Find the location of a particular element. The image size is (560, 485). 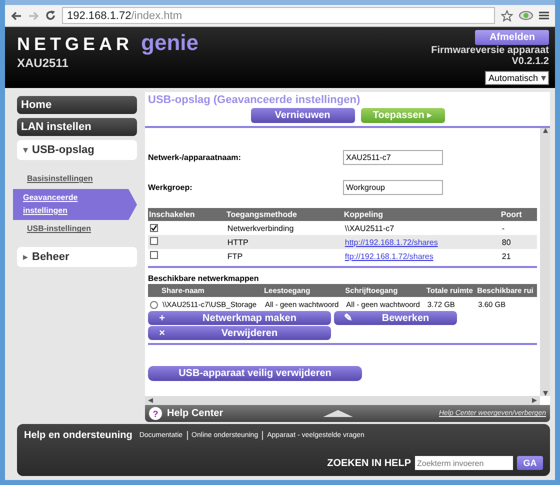

eye-icon is located at coordinates (526, 15).